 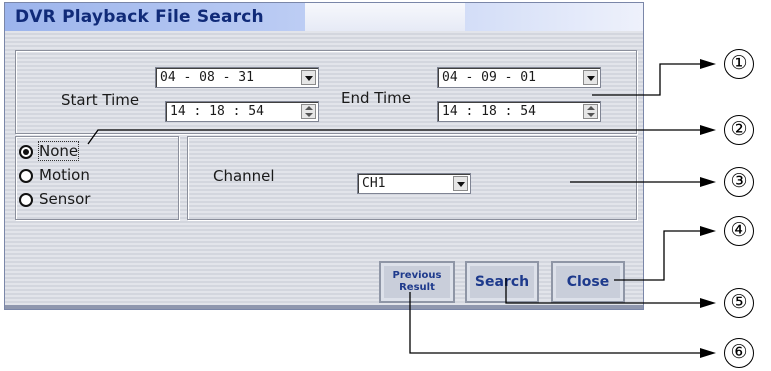 I want to click on callout-number-2: ②, so click(x=739, y=130).